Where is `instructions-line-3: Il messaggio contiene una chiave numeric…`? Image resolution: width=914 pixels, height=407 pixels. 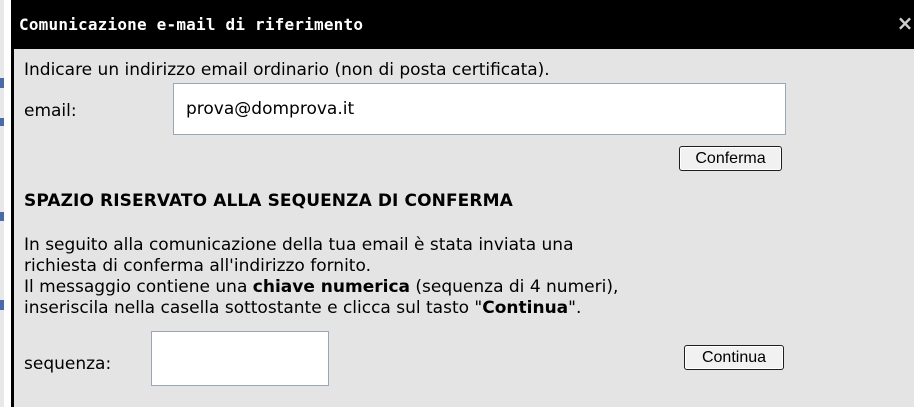
instructions-line-3: Il messaggio contiene una chiave numeric… is located at coordinates (321, 287).